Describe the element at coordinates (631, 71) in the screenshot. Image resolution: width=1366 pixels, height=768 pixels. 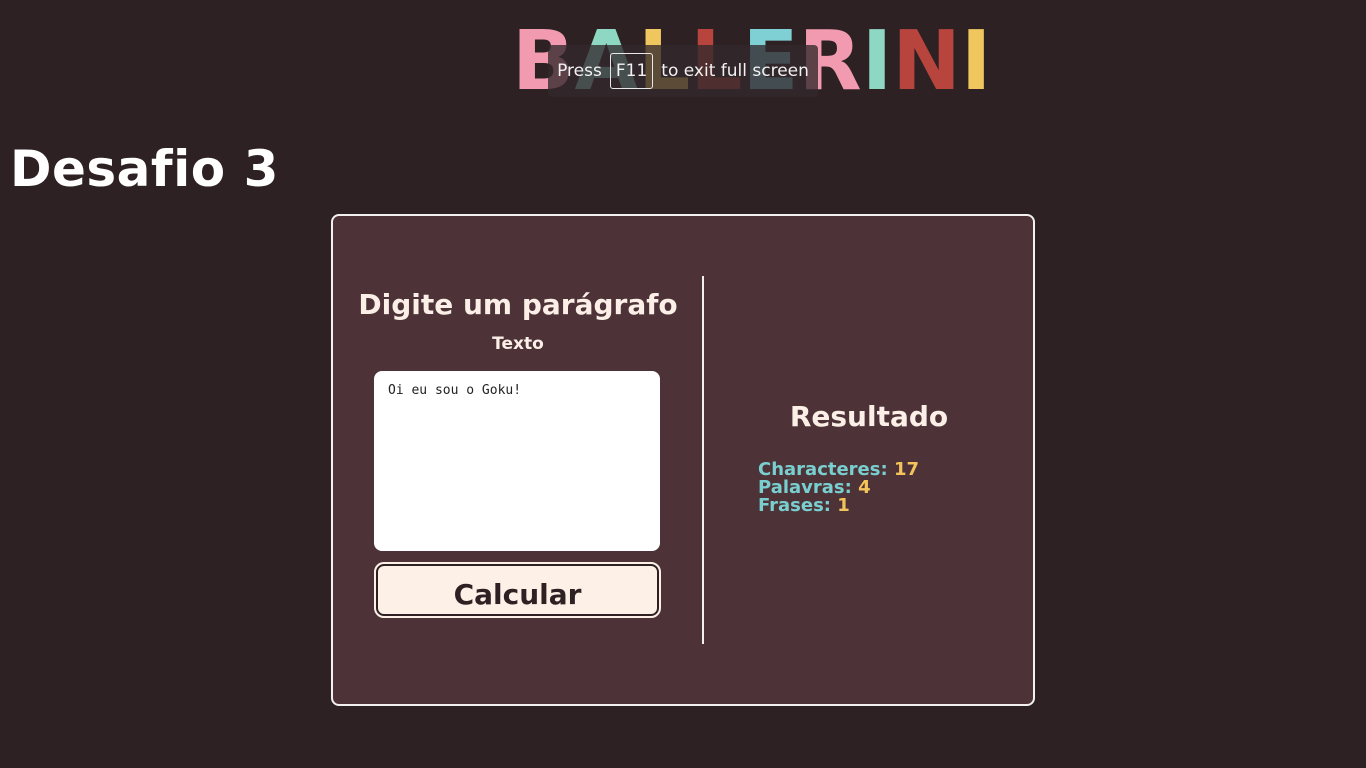
I see `f11-key-badge: F11` at that location.